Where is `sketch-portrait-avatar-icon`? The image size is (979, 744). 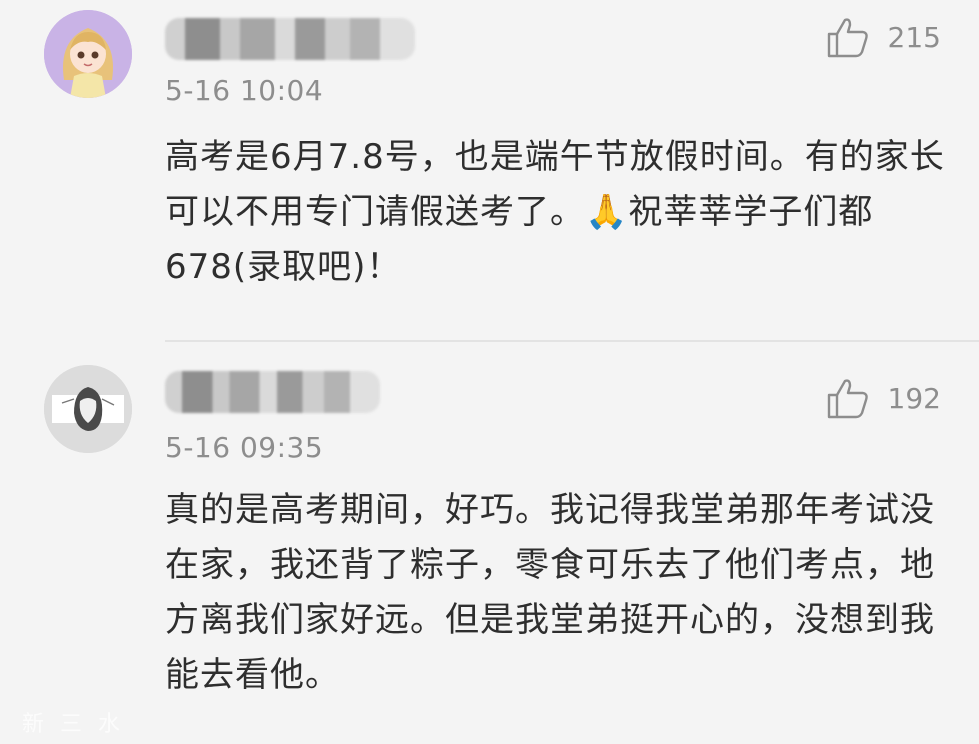
sketch-portrait-avatar-icon is located at coordinates (88, 409).